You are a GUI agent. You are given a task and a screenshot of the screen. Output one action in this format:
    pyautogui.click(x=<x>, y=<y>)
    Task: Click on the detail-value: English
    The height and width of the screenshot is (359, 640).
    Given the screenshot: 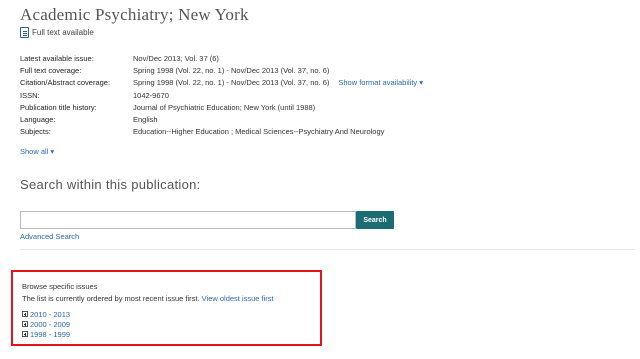 What is the action you would take?
    pyautogui.click(x=145, y=119)
    